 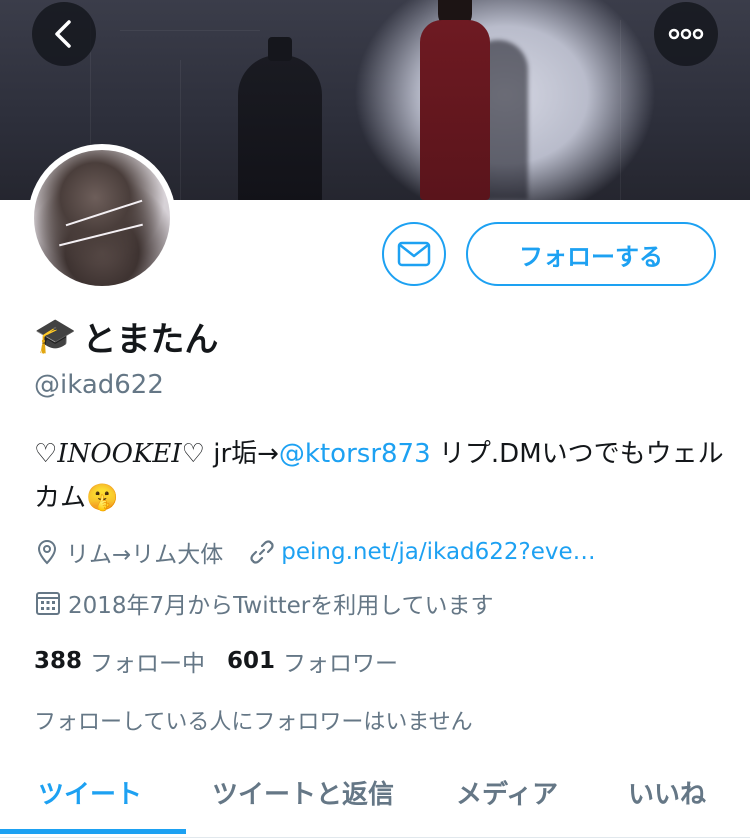 I want to click on tab-tweets: ツイート, so click(x=90, y=792).